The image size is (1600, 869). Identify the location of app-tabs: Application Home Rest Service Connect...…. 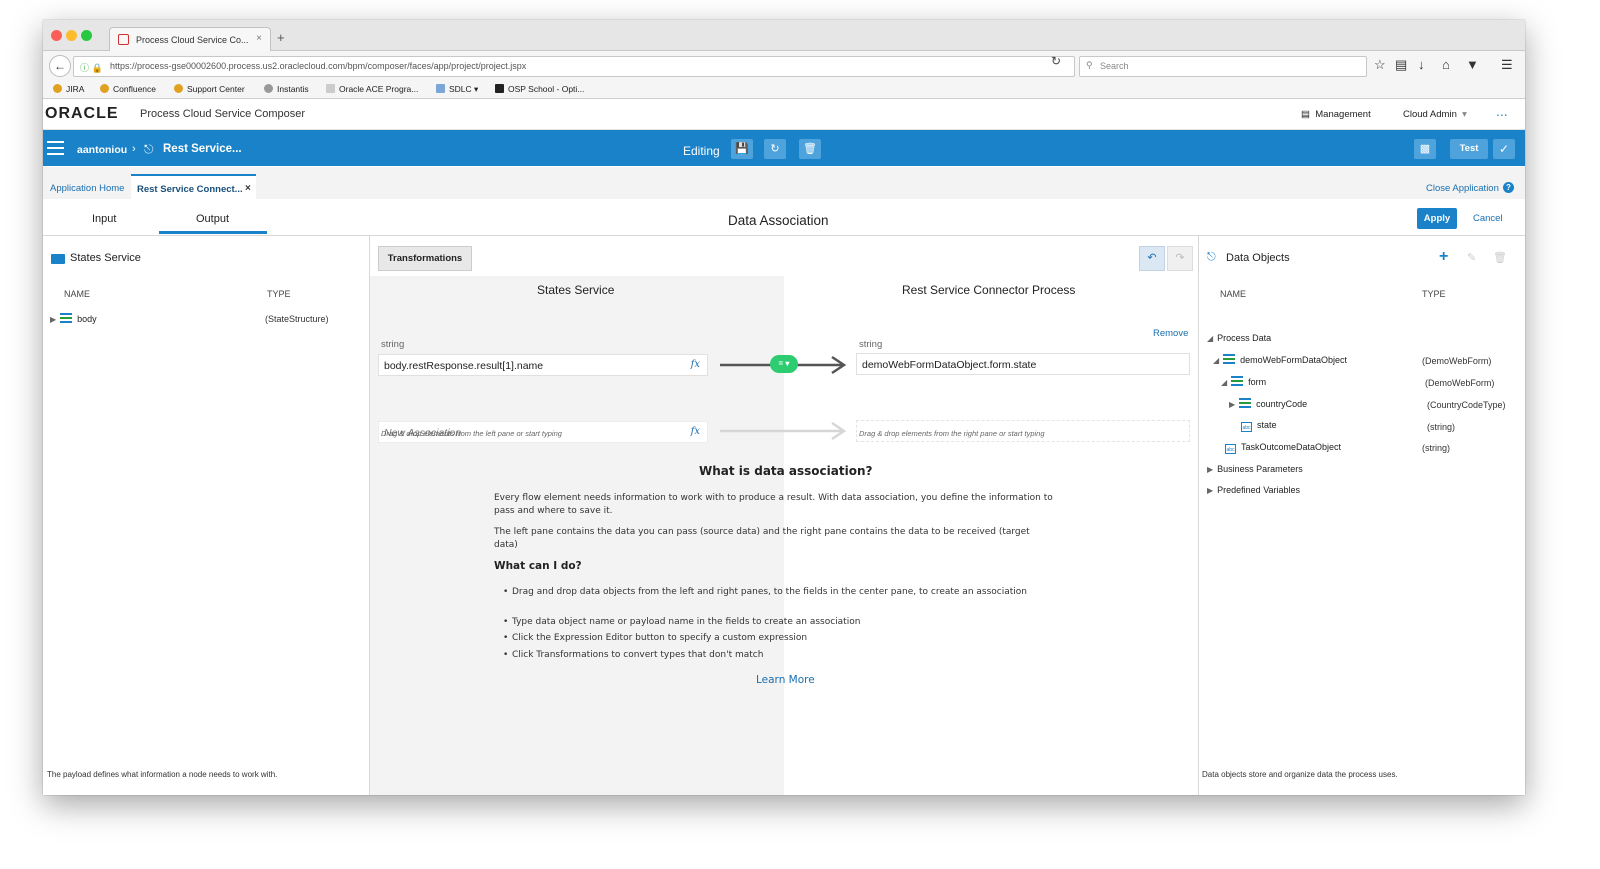
(784, 183).